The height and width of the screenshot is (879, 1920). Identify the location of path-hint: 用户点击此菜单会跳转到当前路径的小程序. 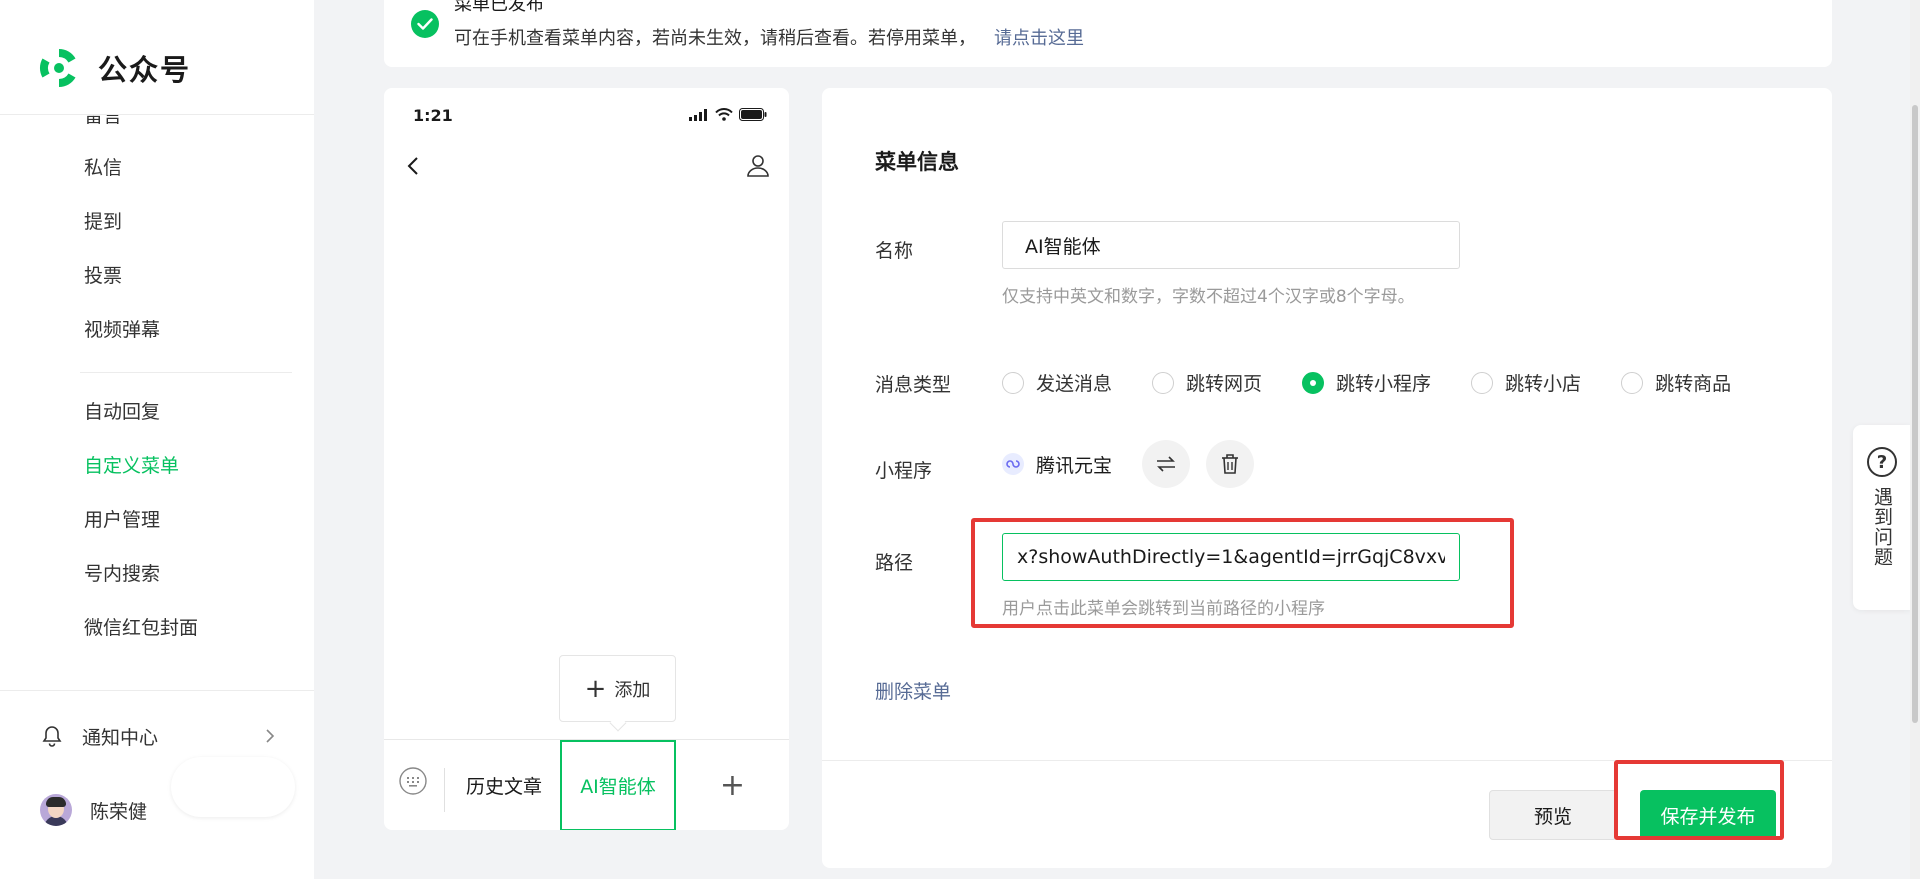
(1163, 609).